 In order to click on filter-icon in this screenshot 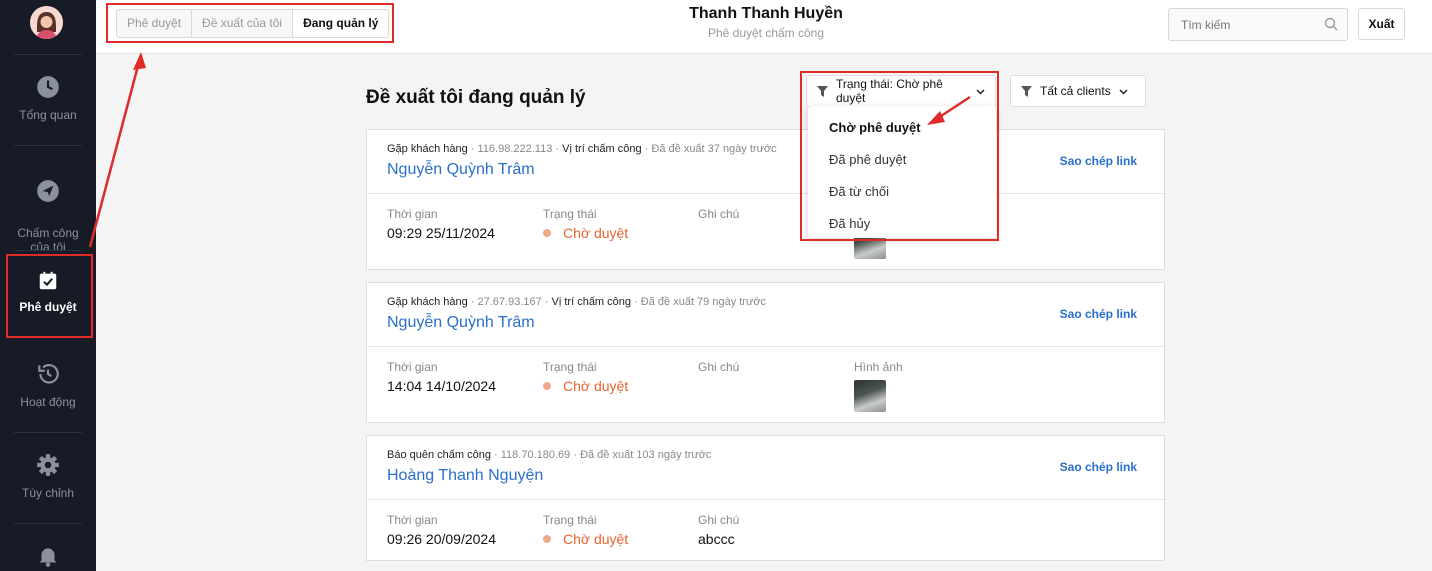, I will do `click(1026, 91)`.